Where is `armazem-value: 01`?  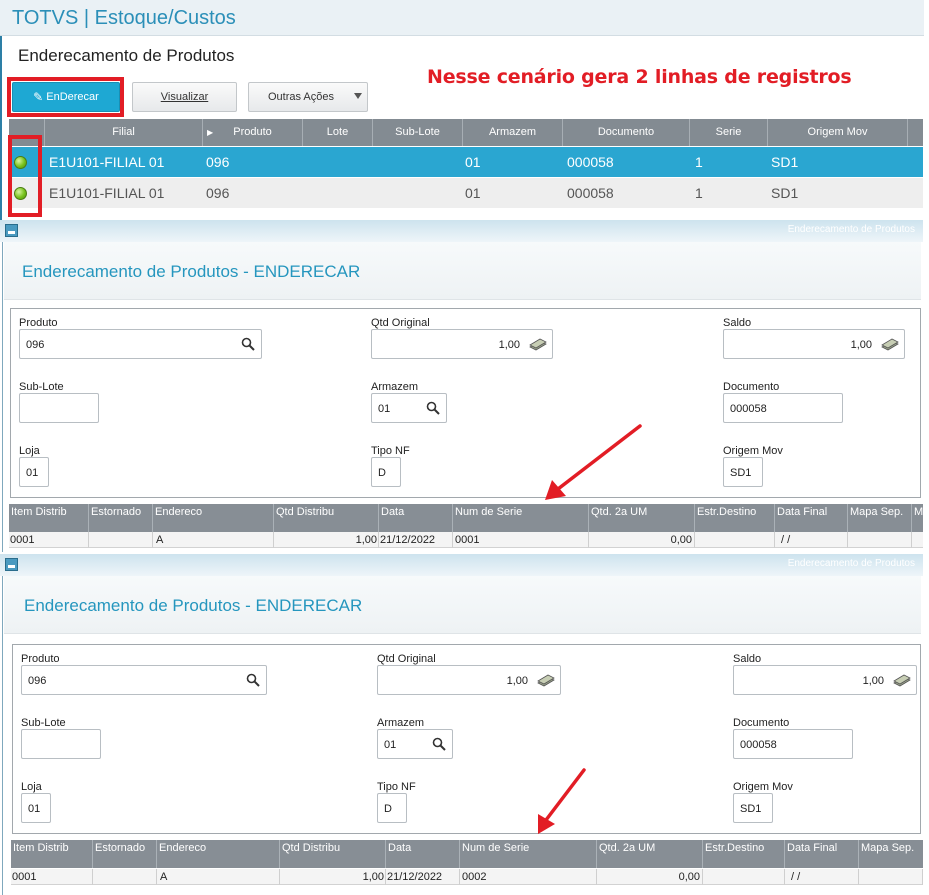
armazem-value: 01 is located at coordinates (384, 409).